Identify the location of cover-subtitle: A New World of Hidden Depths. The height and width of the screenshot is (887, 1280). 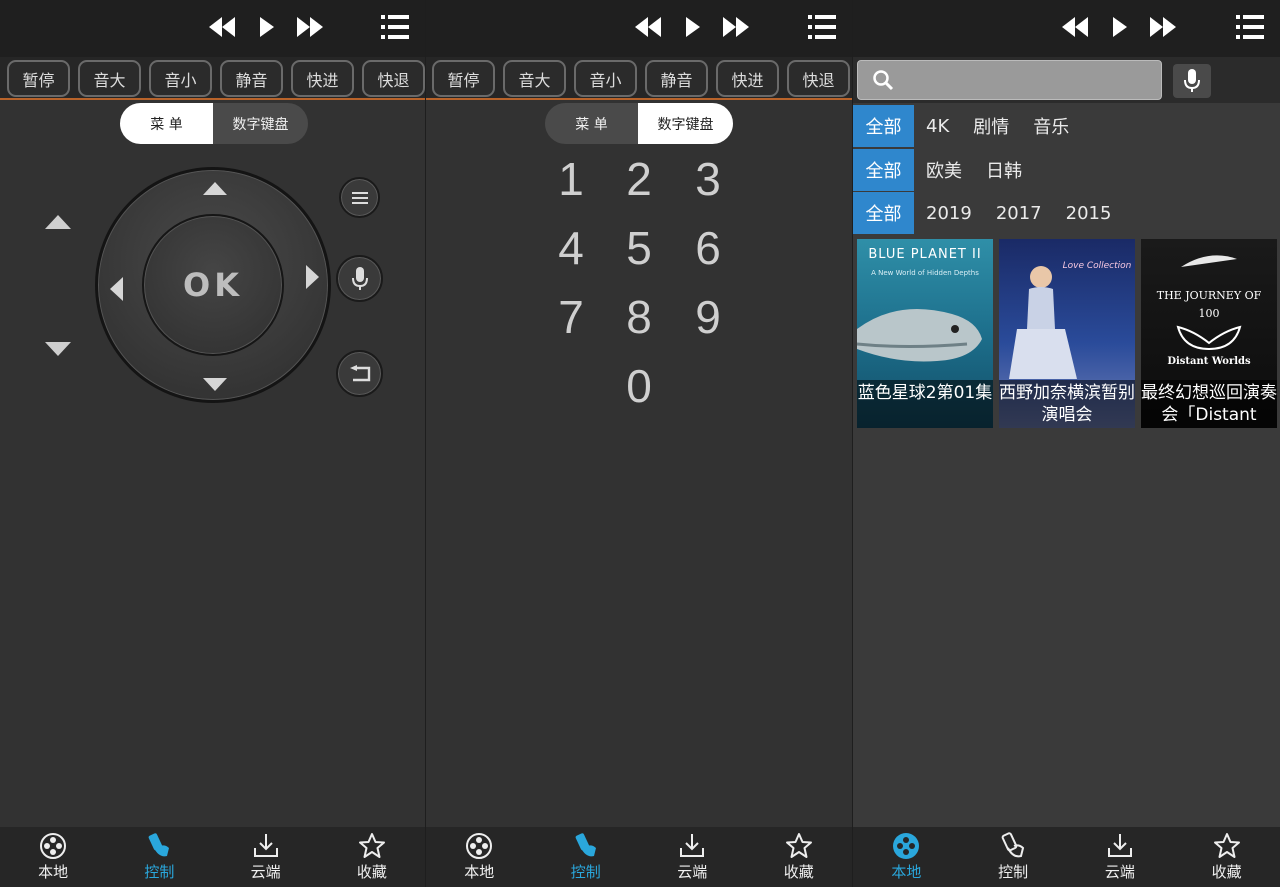
(925, 273).